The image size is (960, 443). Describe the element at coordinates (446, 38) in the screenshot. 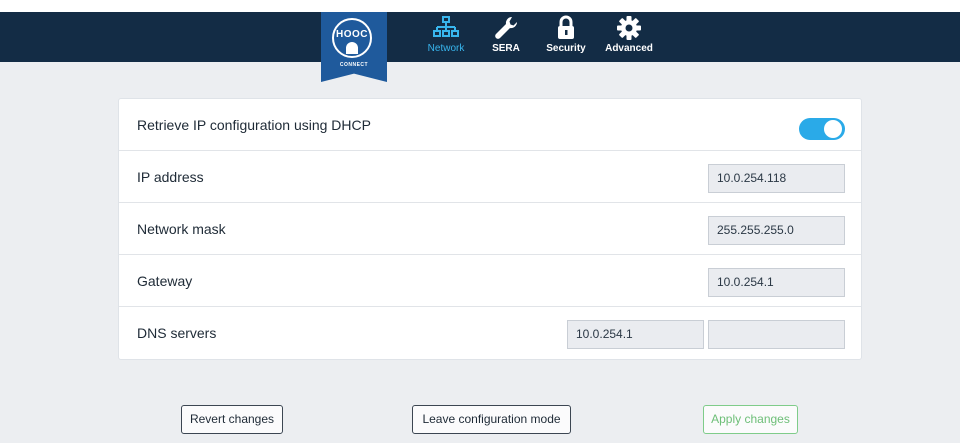

I see `nav-tab-network: Network` at that location.